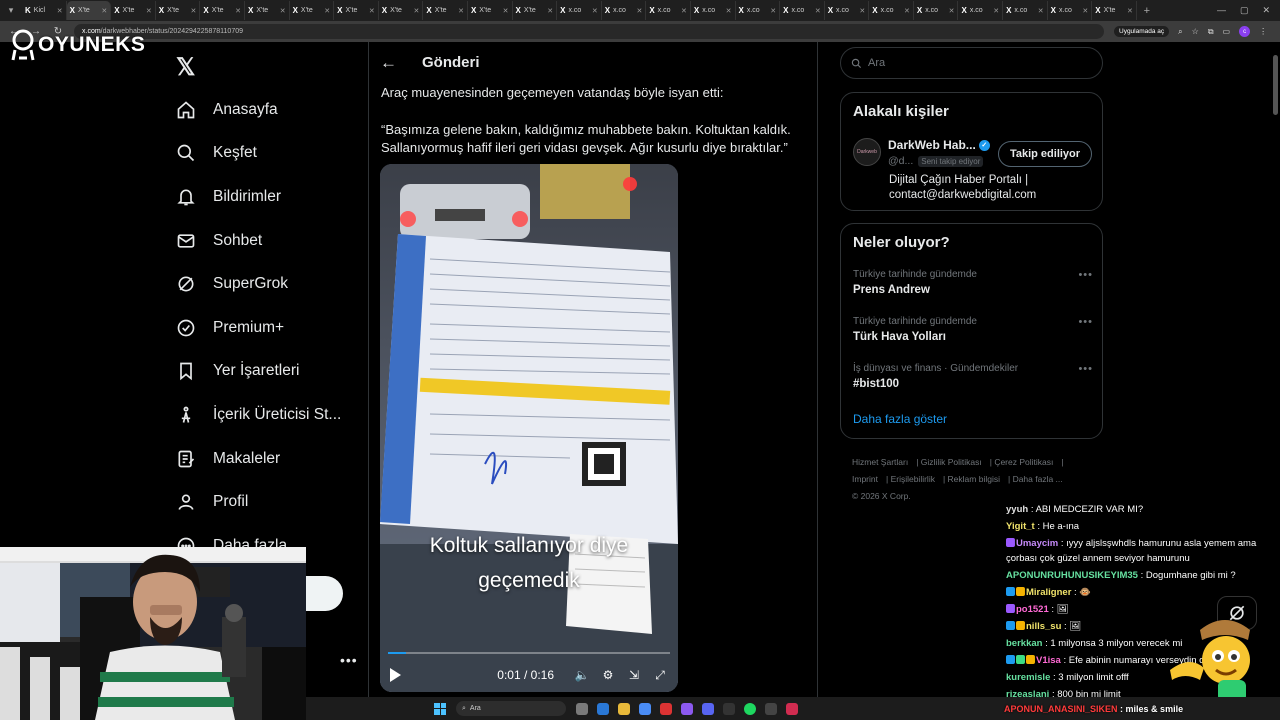 Image resolution: width=1280 pixels, height=720 pixels. I want to click on taskview-icon, so click(582, 708).